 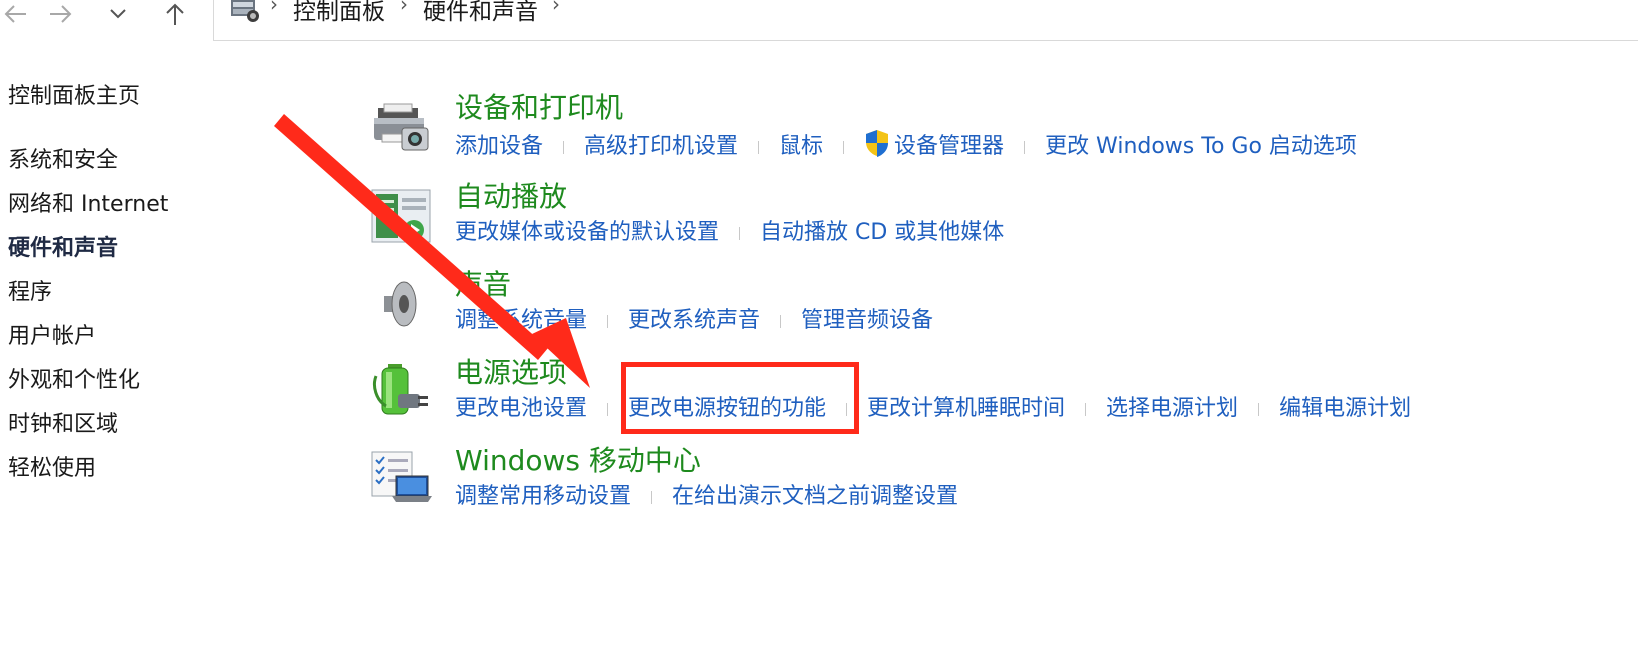 I want to click on link-change-battery-settings: 更改电池设置, so click(x=521, y=409).